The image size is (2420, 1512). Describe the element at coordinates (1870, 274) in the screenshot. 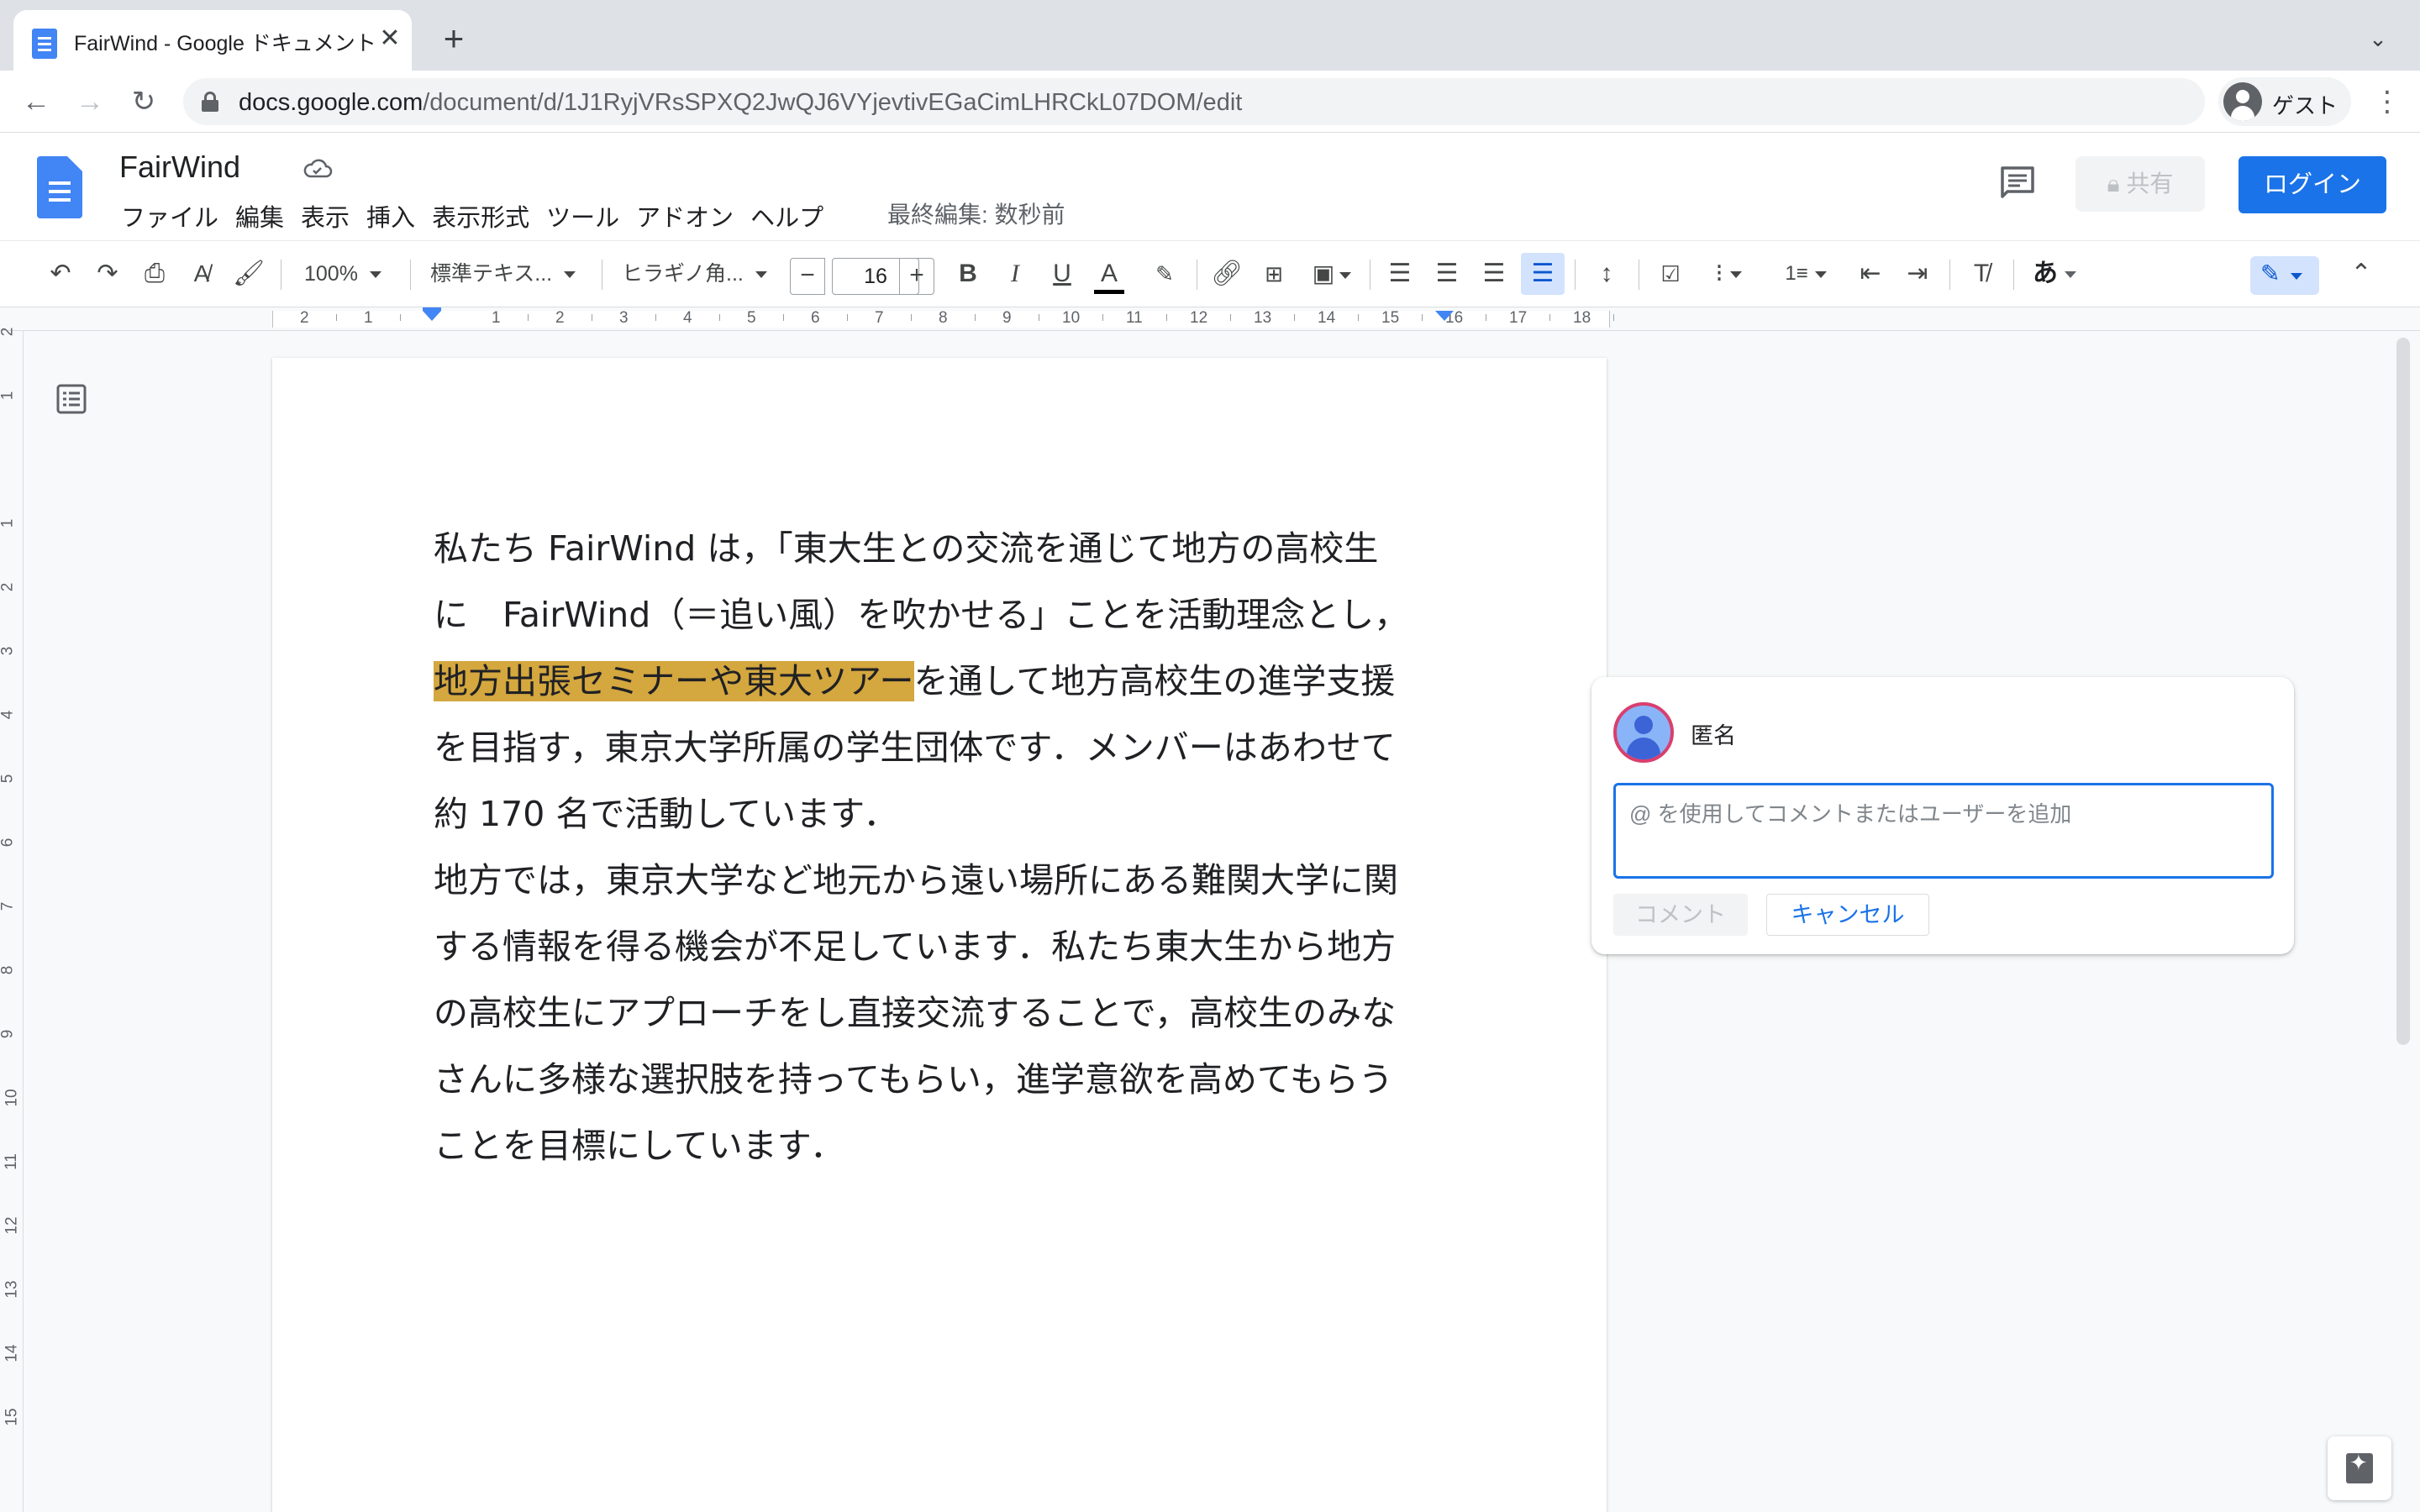

I see `decrease-indent-icon: ⇤` at that location.